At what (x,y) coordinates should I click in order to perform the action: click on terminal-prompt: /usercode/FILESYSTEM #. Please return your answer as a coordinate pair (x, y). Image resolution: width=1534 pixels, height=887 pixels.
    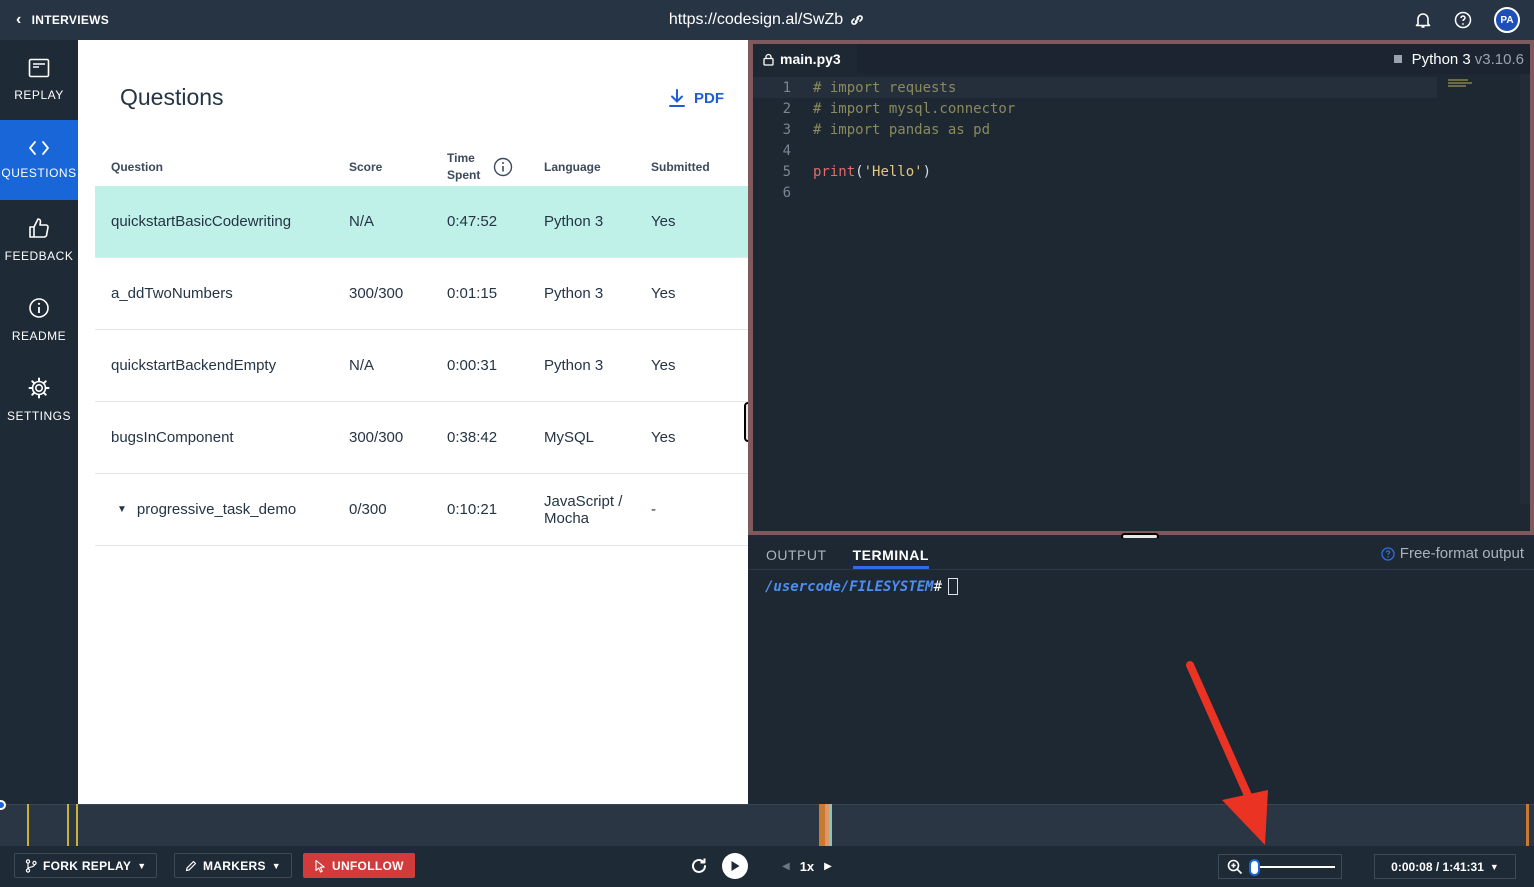
    Looking at the image, I should click on (862, 586).